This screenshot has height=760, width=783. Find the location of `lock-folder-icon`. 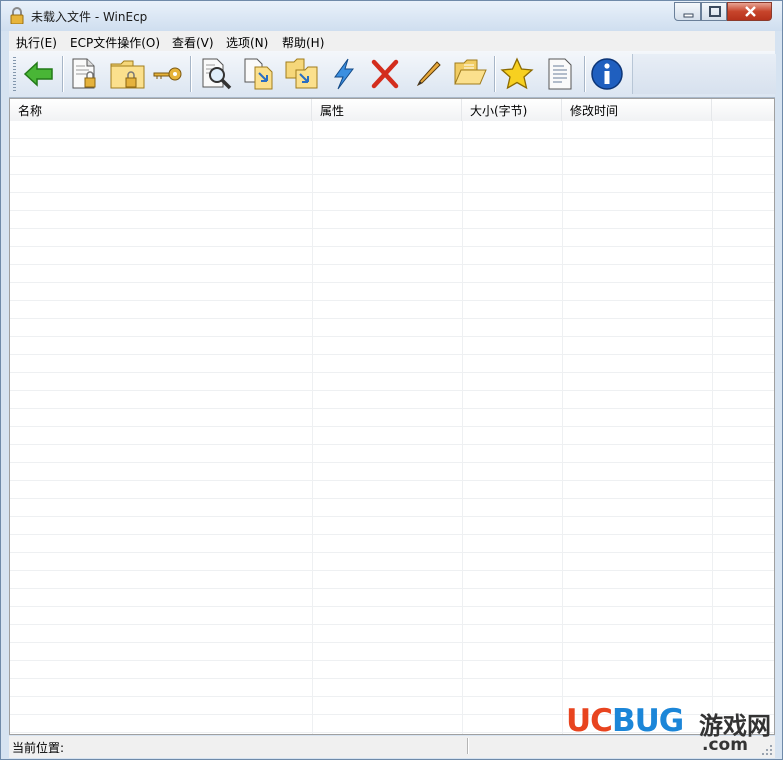

lock-folder-icon is located at coordinates (127, 74).